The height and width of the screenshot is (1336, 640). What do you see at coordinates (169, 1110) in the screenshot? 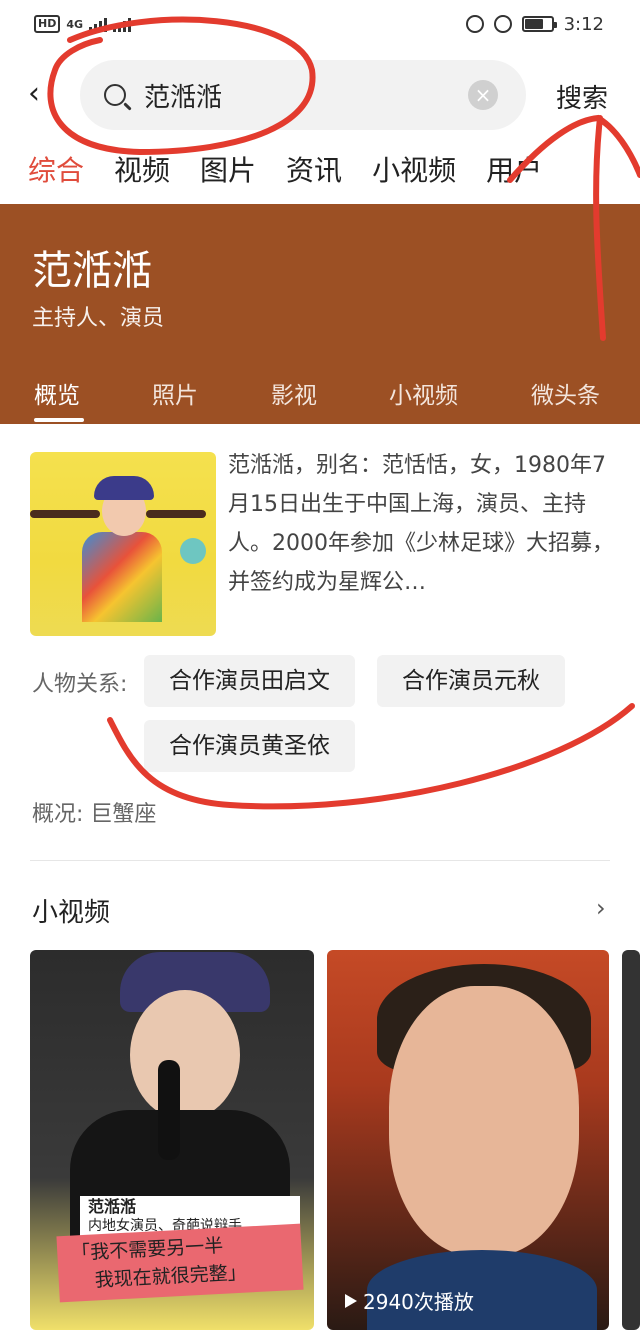
I see `microphone-image` at bounding box center [169, 1110].